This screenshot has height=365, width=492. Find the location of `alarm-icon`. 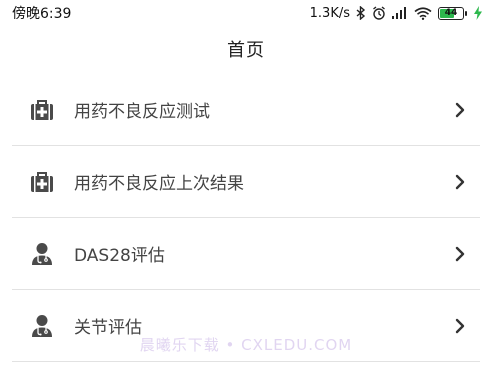

alarm-icon is located at coordinates (379, 13).